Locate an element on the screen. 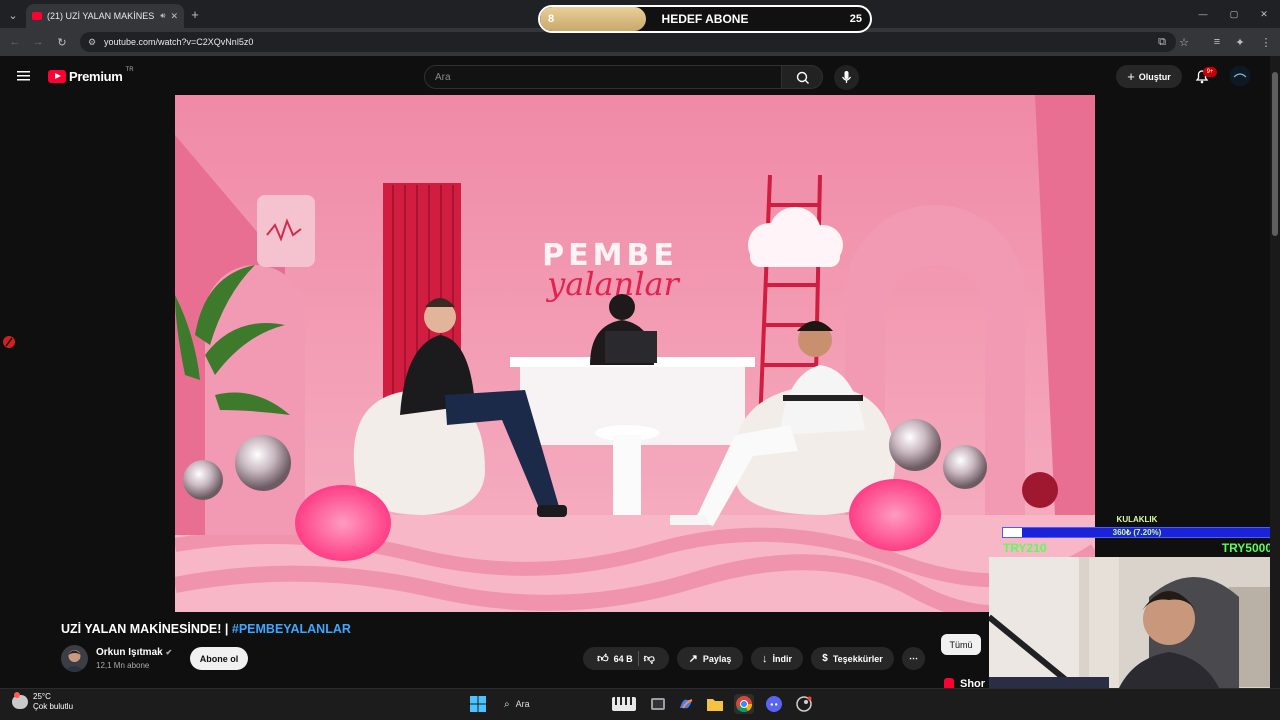  media-controls-icon: ≡ is located at coordinates (1217, 42).